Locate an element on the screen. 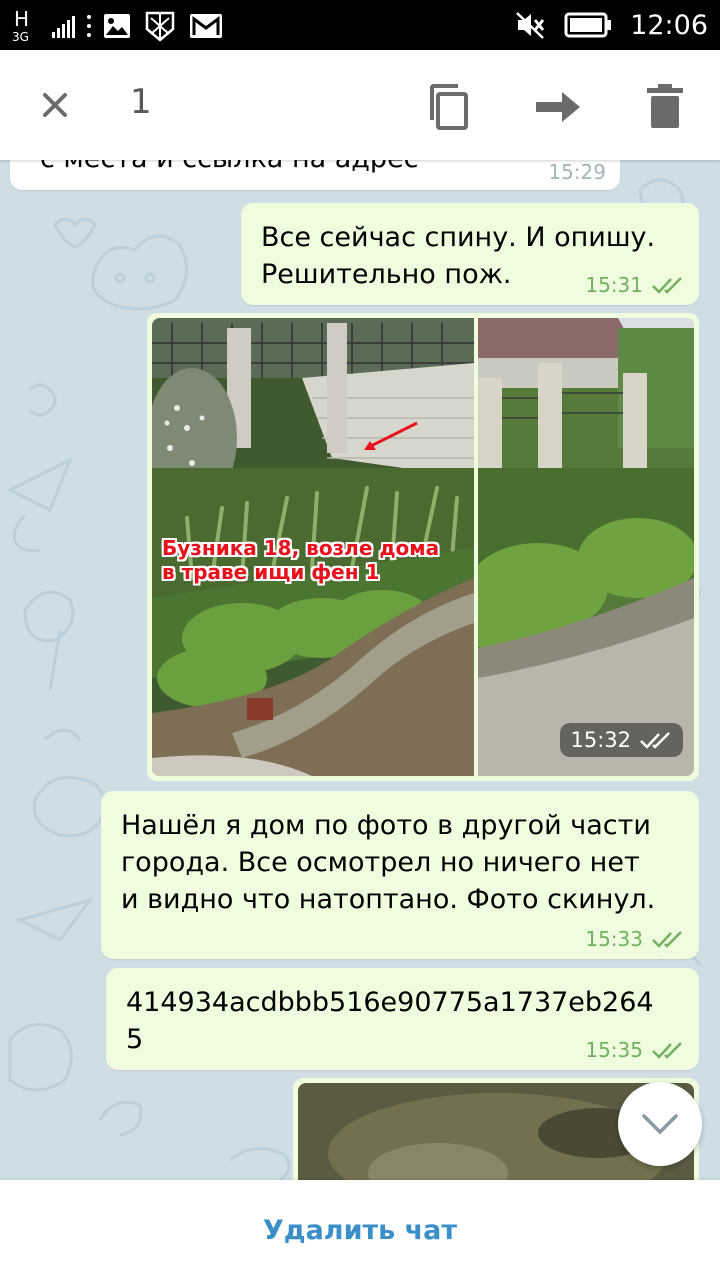  message-time: 15:31 is located at coordinates (614, 285).